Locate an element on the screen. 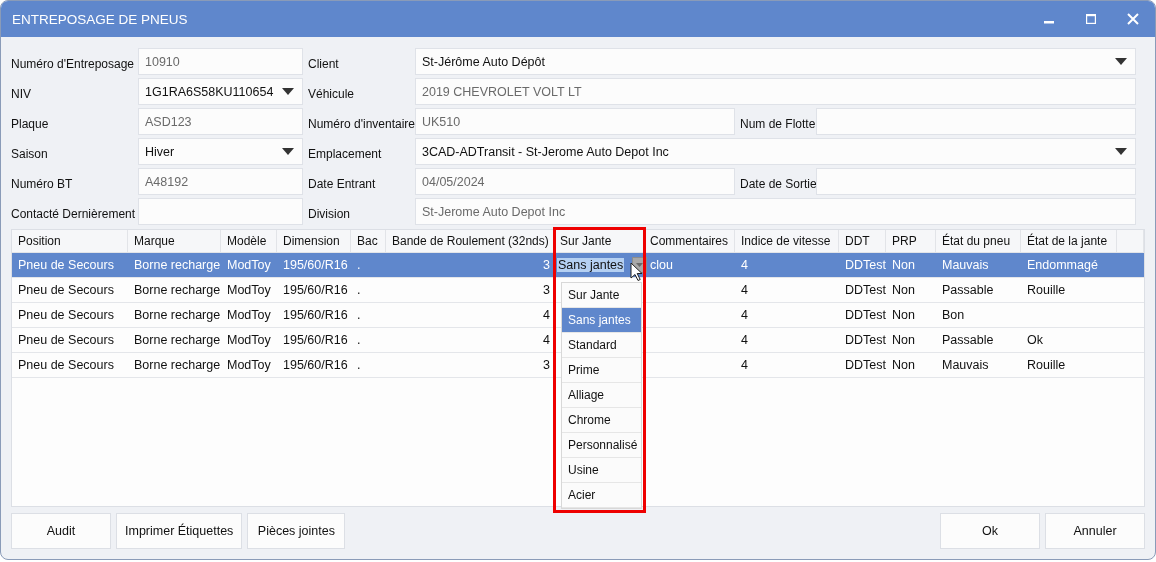 Image resolution: width=1156 pixels, height=562 pixels. text-field: 10910 is located at coordinates (220, 61).